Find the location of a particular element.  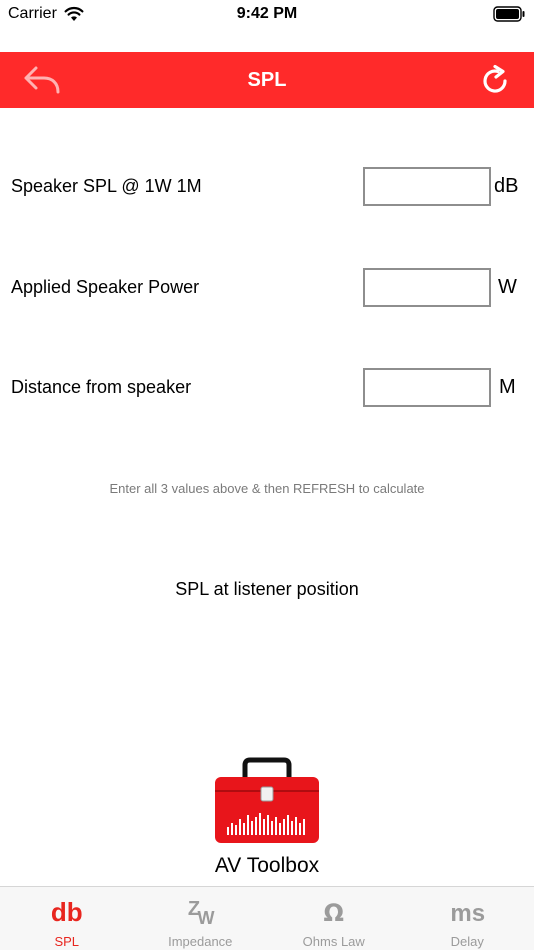

tab-ohms-law: Ω Ohms Law is located at coordinates (334, 918).